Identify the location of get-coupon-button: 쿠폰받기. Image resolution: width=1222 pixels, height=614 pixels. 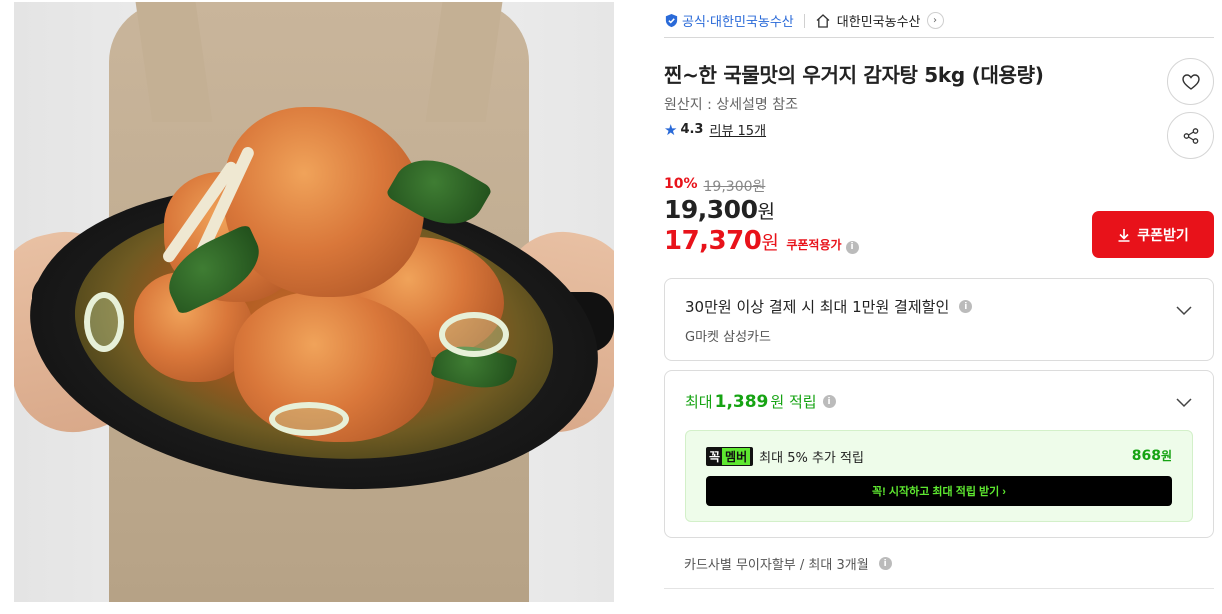
(1153, 234).